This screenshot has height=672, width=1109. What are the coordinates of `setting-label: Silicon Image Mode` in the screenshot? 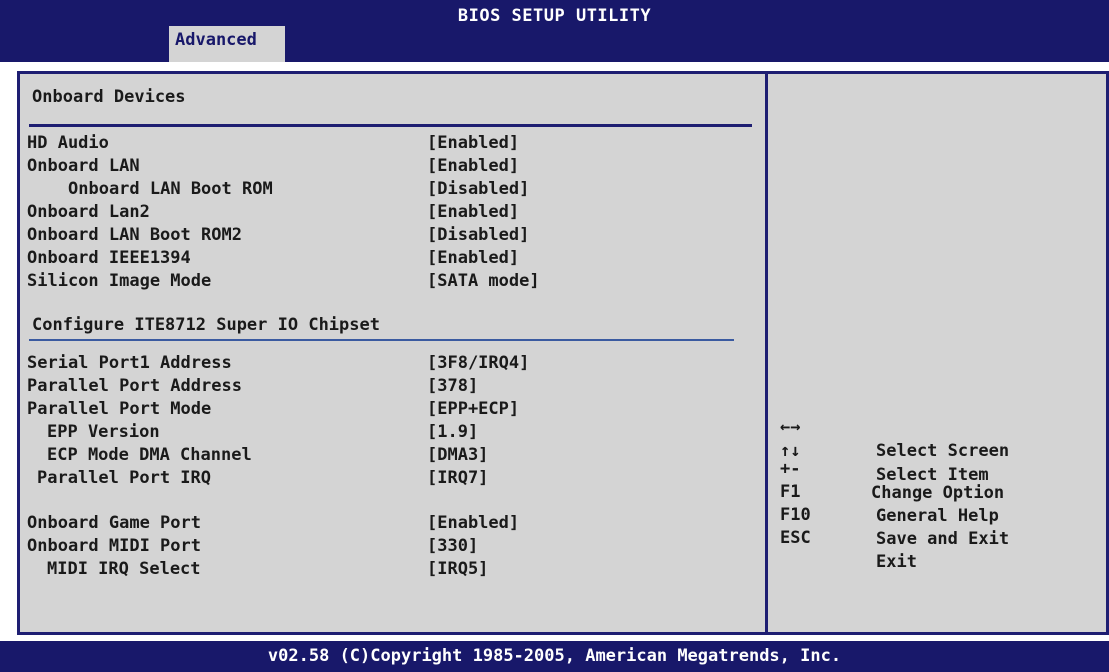 It's located at (119, 281).